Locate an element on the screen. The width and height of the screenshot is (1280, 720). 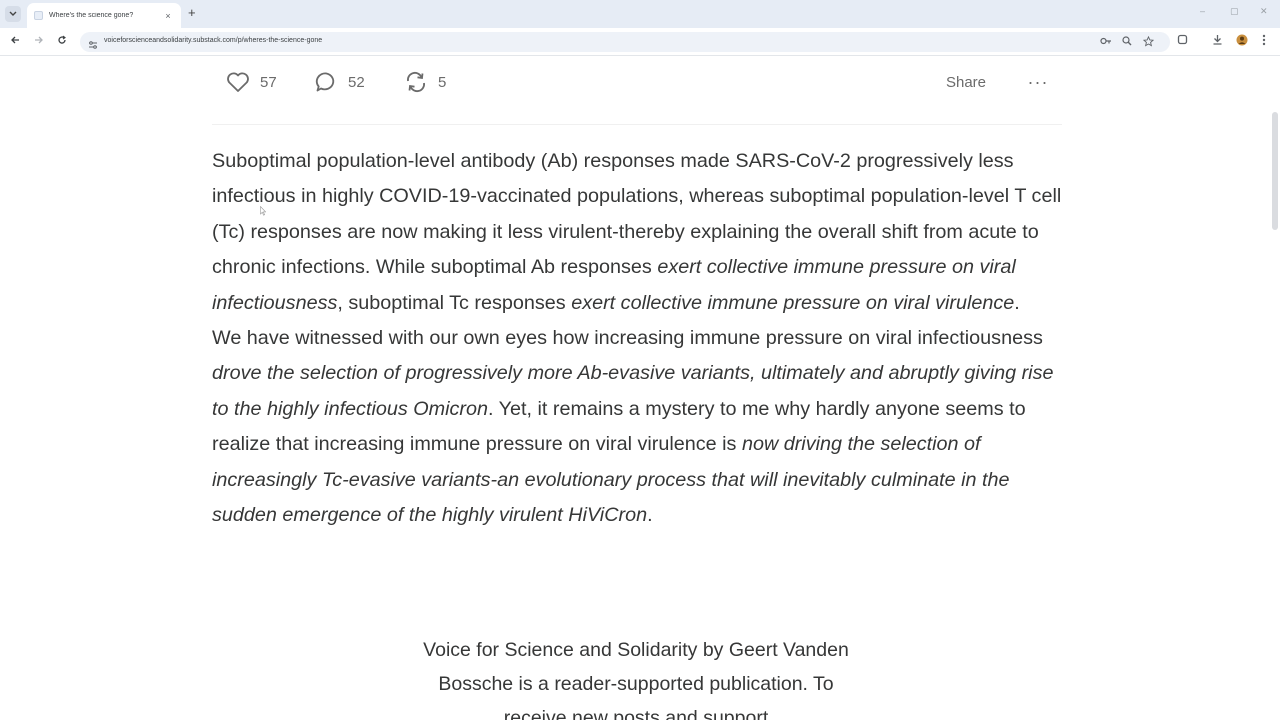
like-button: 57 is located at coordinates (251, 82).